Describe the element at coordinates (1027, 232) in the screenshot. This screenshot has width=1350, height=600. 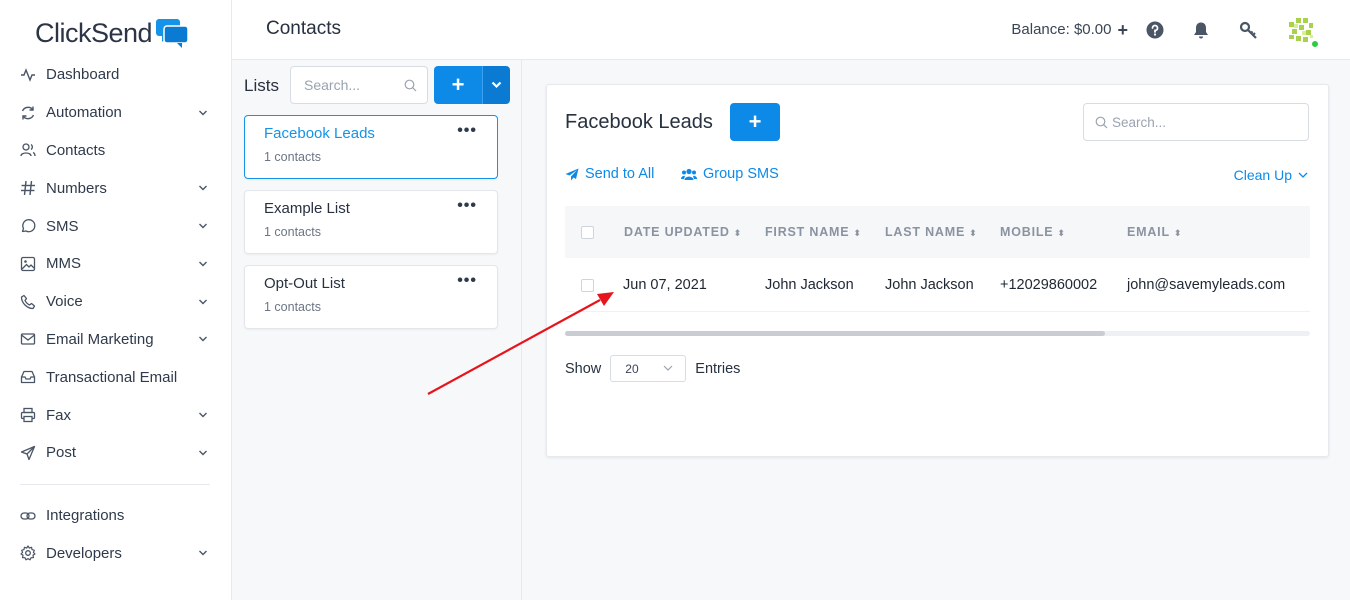
I see `column-header-label: MOBILE` at that location.